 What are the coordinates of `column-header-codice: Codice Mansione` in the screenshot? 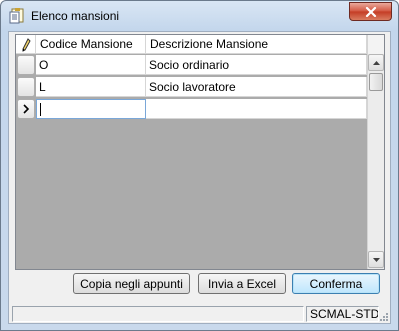 It's located at (91, 44).